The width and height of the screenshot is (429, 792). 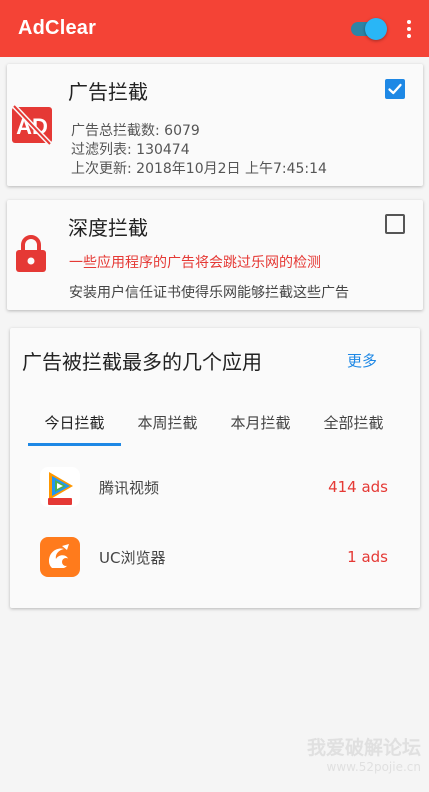 I want to click on list-item: UC浏览器 1 ads, so click(x=215, y=557).